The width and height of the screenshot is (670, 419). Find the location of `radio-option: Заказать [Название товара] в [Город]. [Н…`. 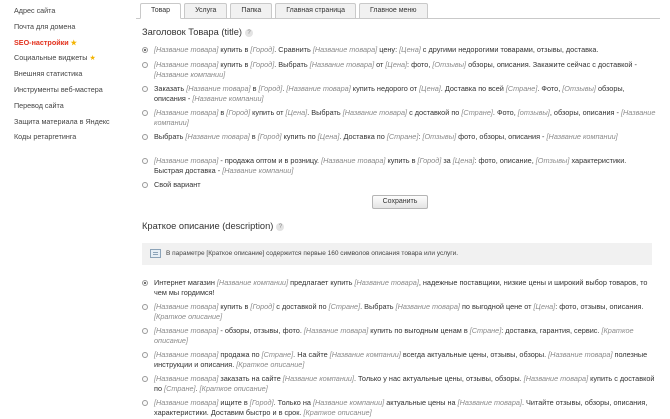

radio-option: Заказать [Название товара] в [Город]. [Н… is located at coordinates (399, 94).